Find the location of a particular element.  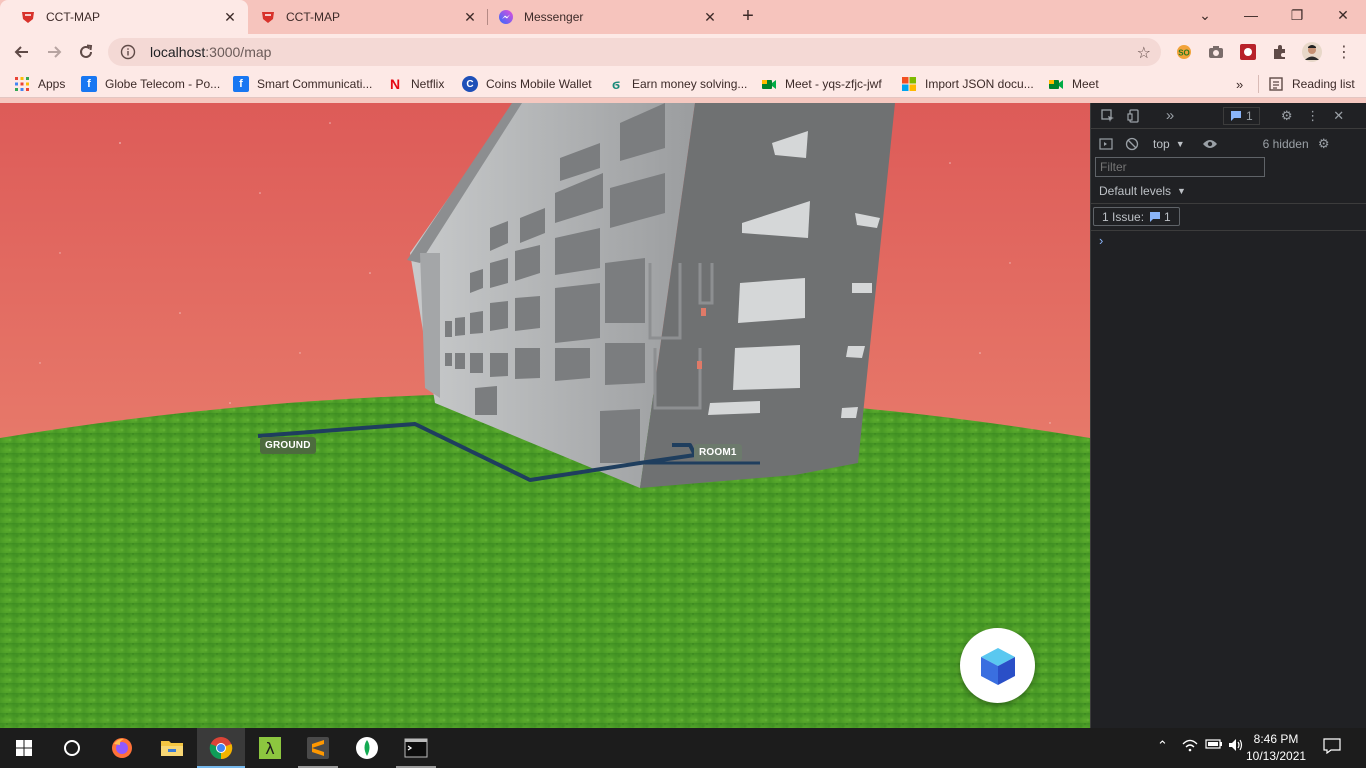

bookmark-star-icon: ☆ is located at coordinates (1144, 53).